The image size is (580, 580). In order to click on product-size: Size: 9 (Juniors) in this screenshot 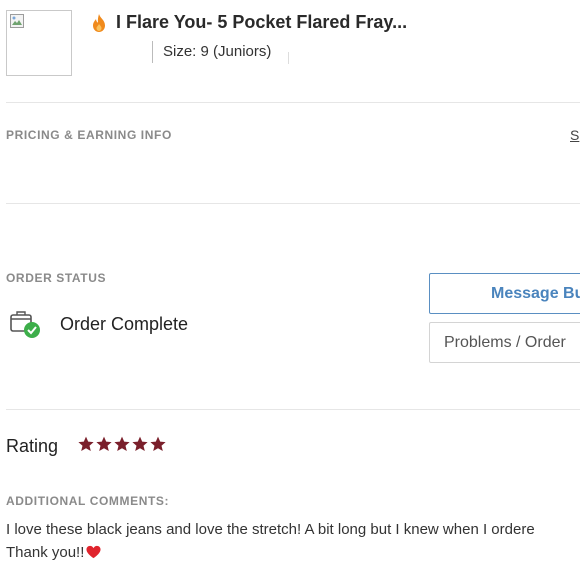, I will do `click(211, 52)`.